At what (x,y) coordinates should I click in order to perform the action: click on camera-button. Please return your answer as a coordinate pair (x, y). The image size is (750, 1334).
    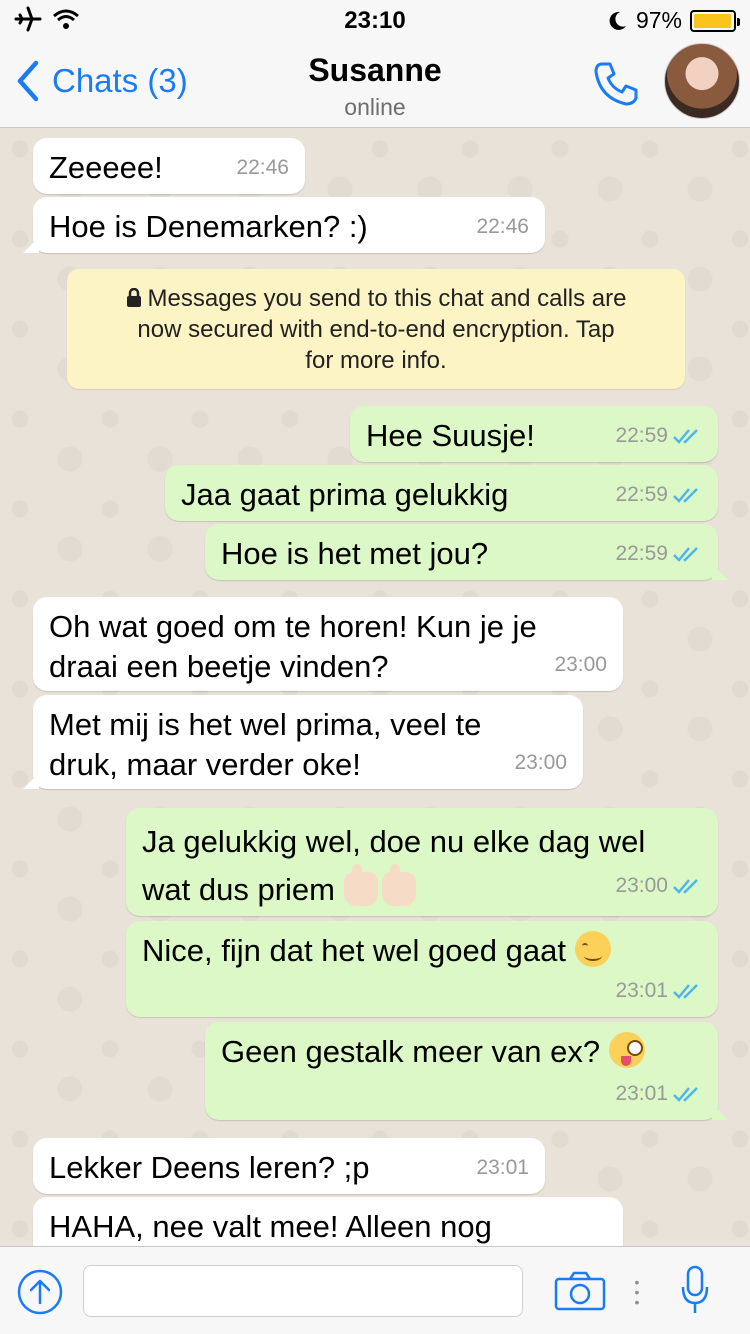
    Looking at the image, I should click on (580, 1293).